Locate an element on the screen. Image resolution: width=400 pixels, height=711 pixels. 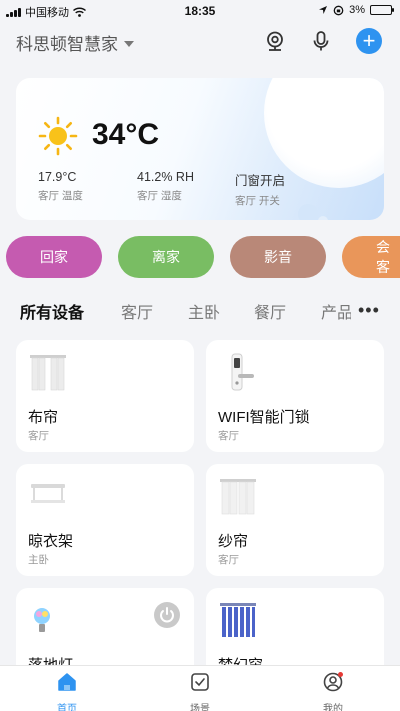
door-lock-icon is located at coordinates (242, 372).